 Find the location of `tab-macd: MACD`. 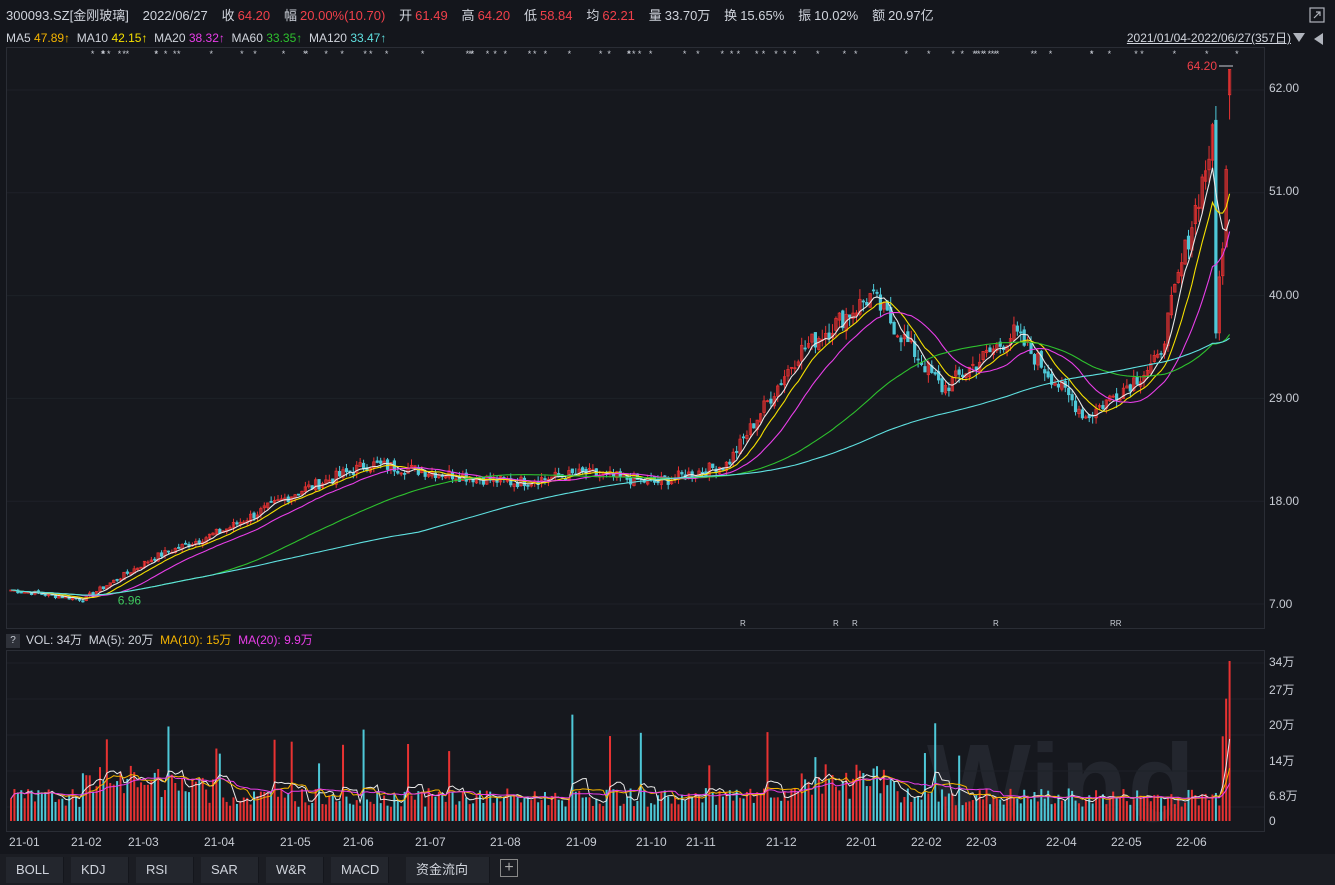

tab-macd: MACD is located at coordinates (360, 870).